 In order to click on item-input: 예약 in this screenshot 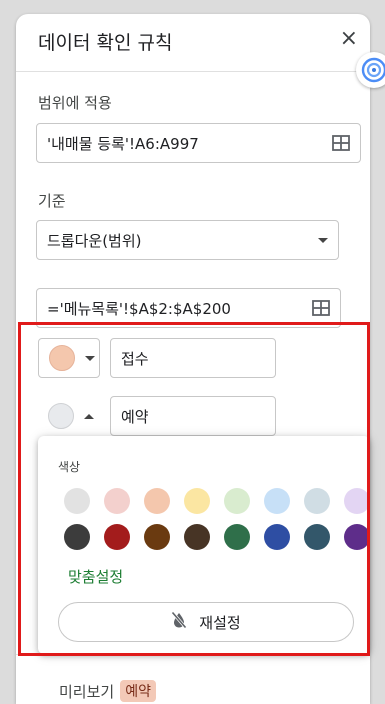, I will do `click(193, 416)`.